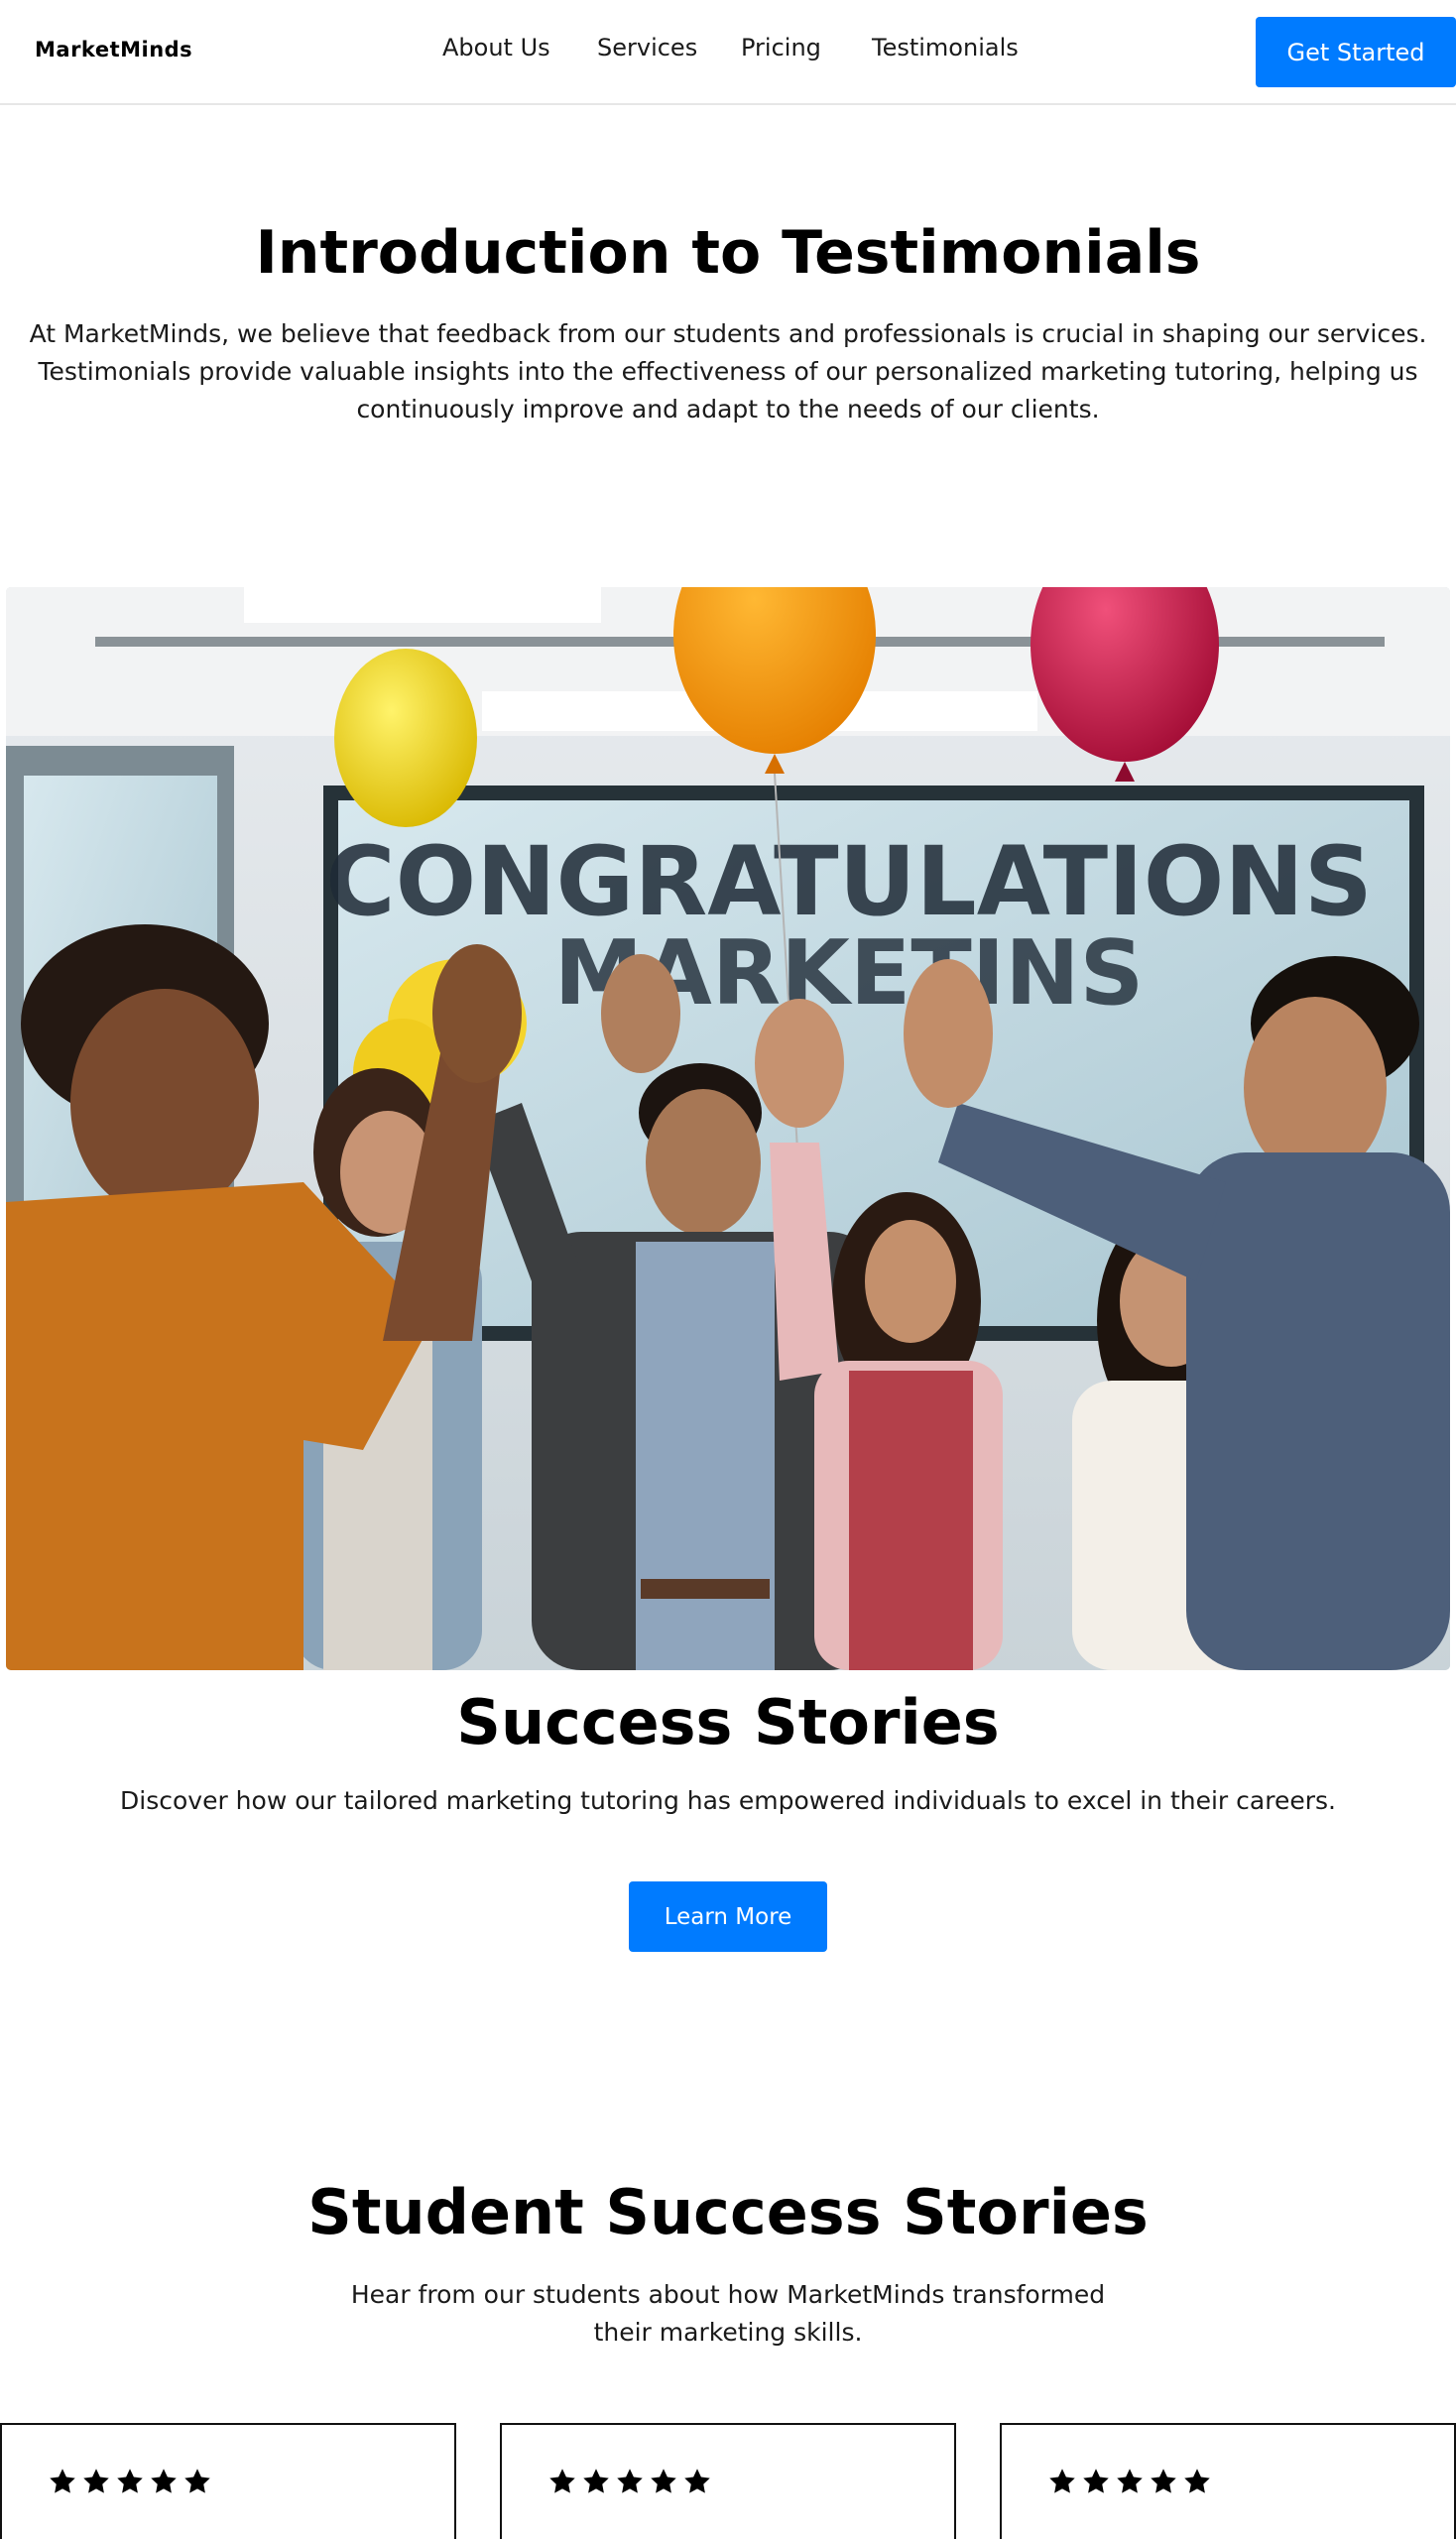 This screenshot has height=2539, width=1456. Describe the element at coordinates (728, 2212) in the screenshot. I see `student-success-title: Student Success Stories` at that location.